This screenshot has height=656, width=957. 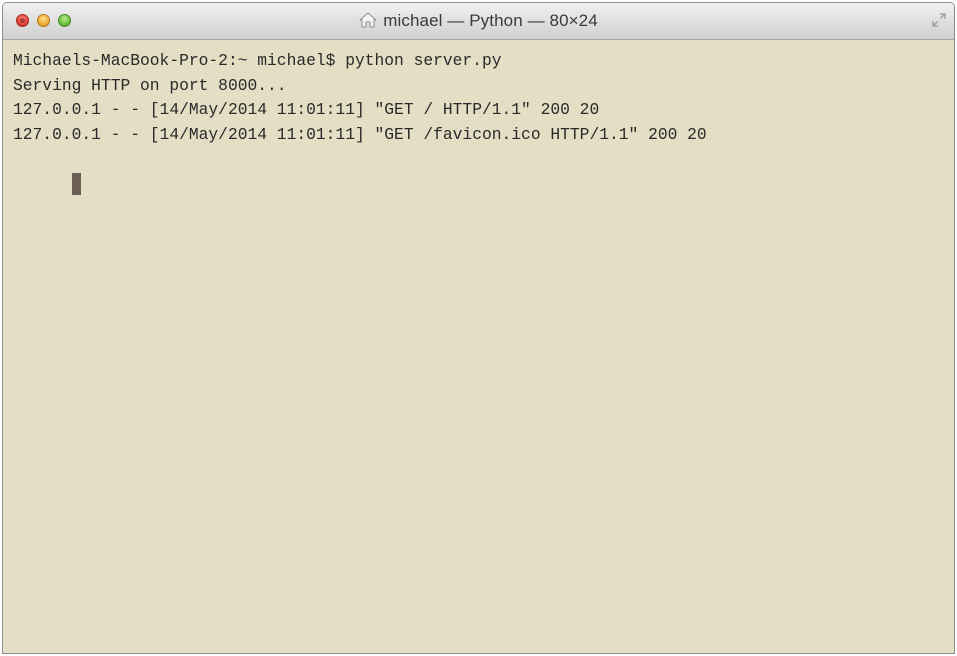 I want to click on window-title: michael — Python — 80×24, so click(x=490, y=20).